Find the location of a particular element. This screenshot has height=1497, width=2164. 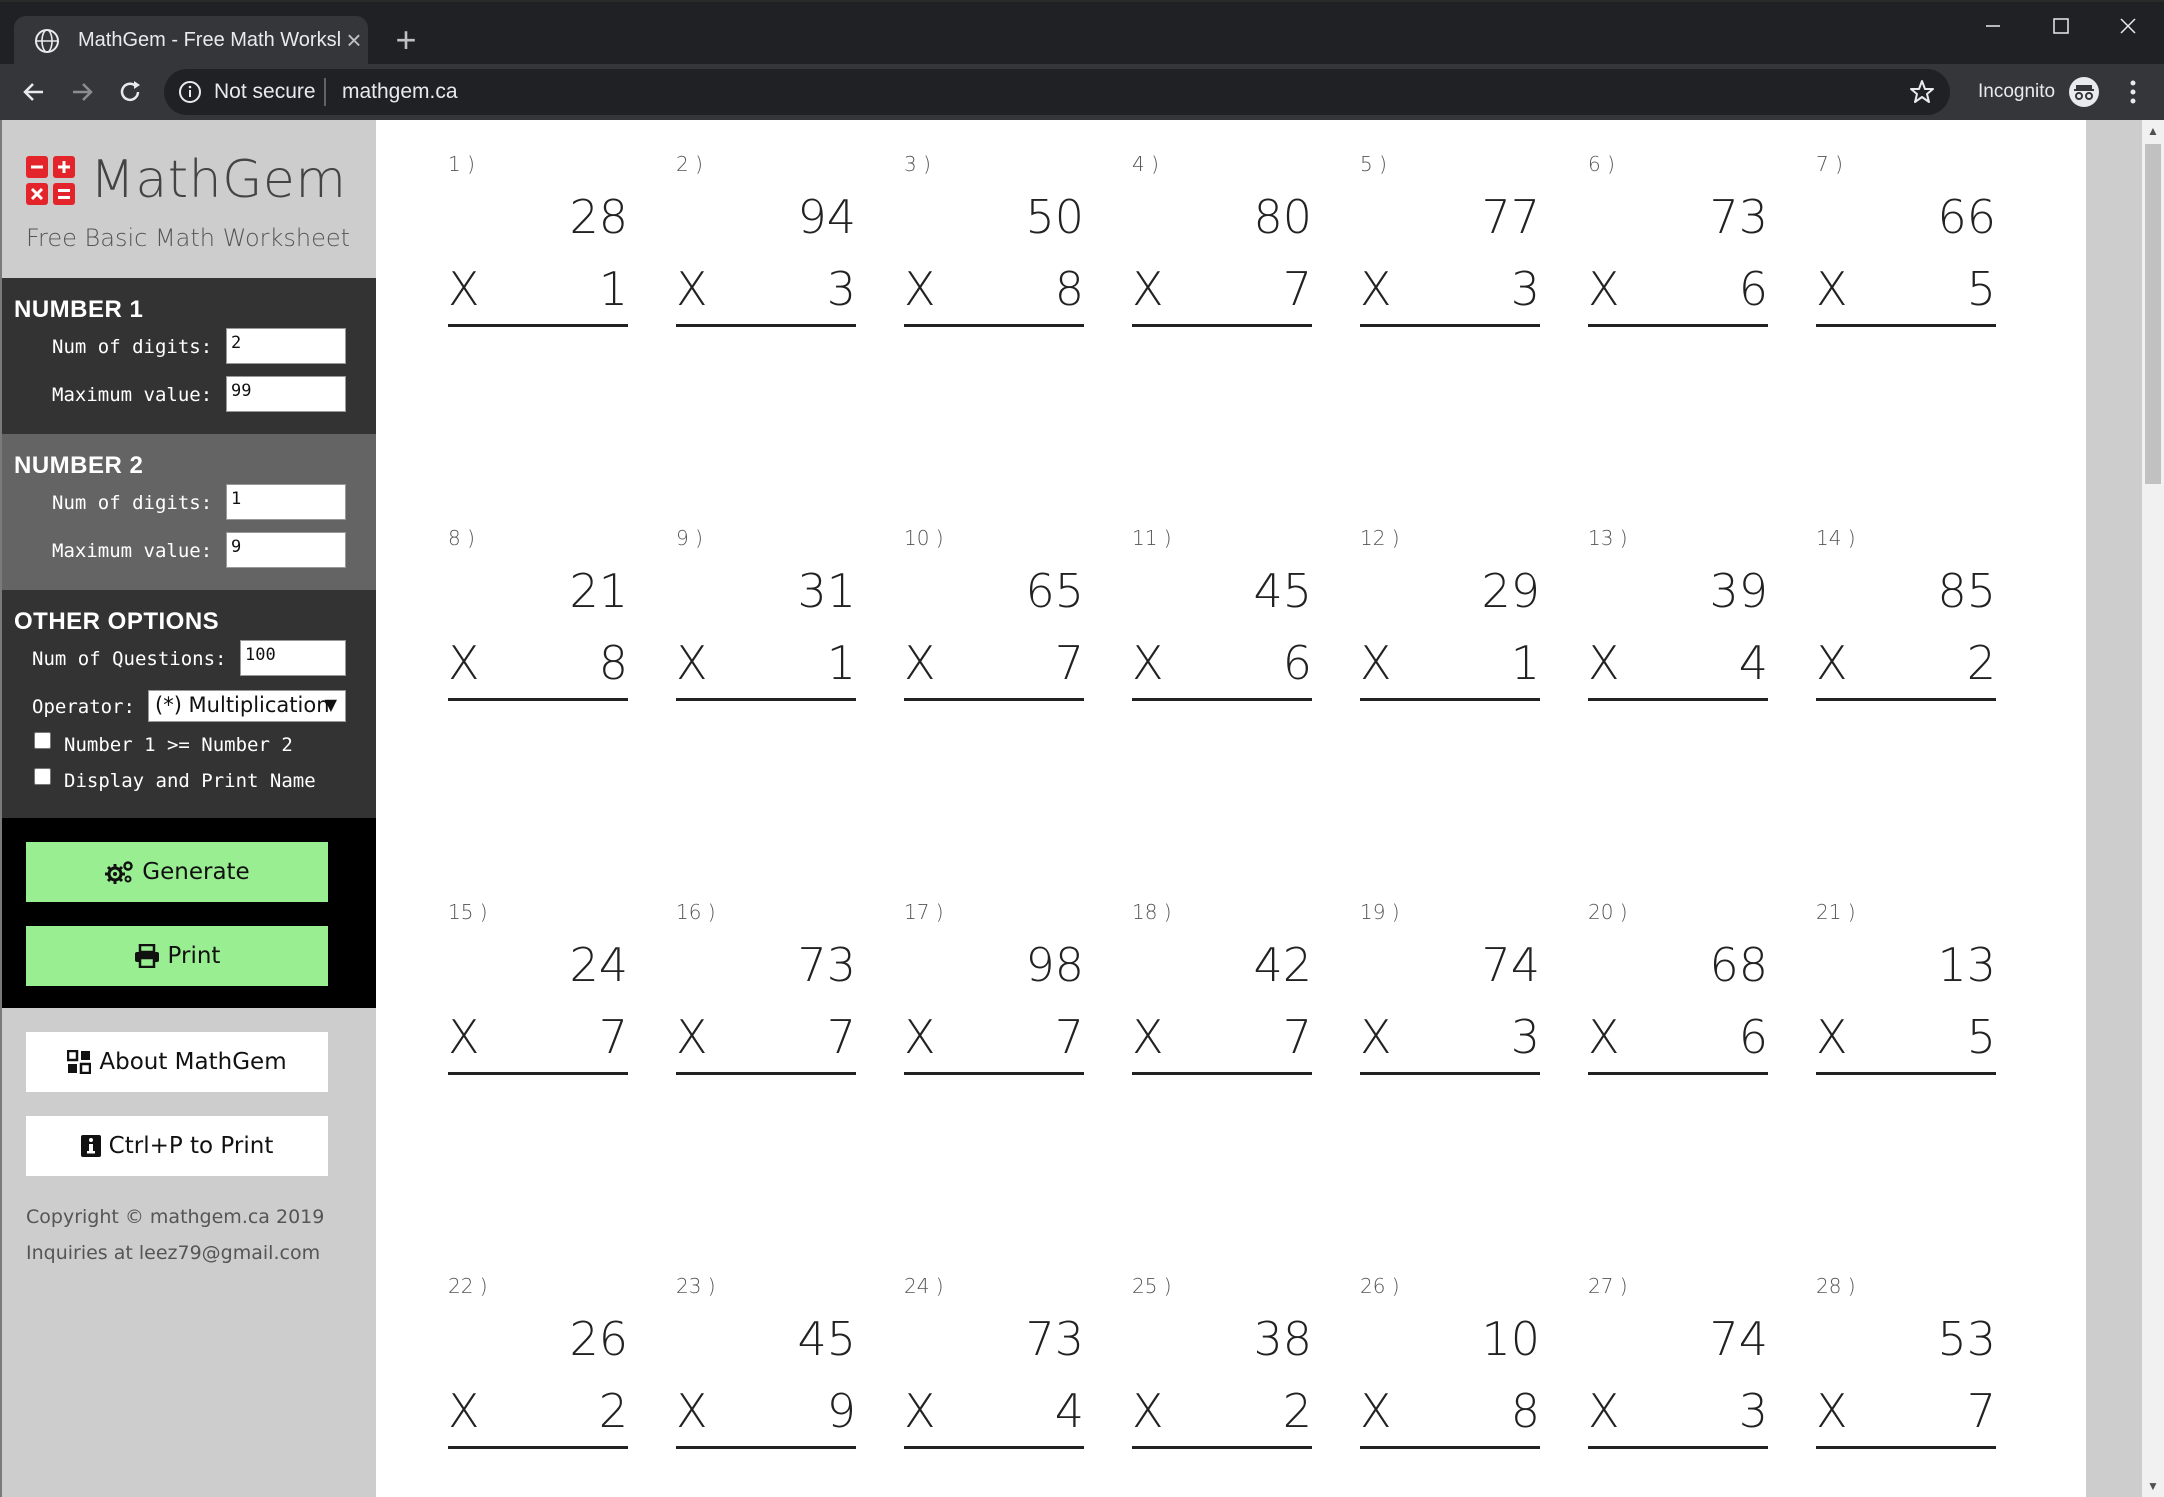

tab-title: MathGem - Free Math Worksheet is located at coordinates (209, 40).